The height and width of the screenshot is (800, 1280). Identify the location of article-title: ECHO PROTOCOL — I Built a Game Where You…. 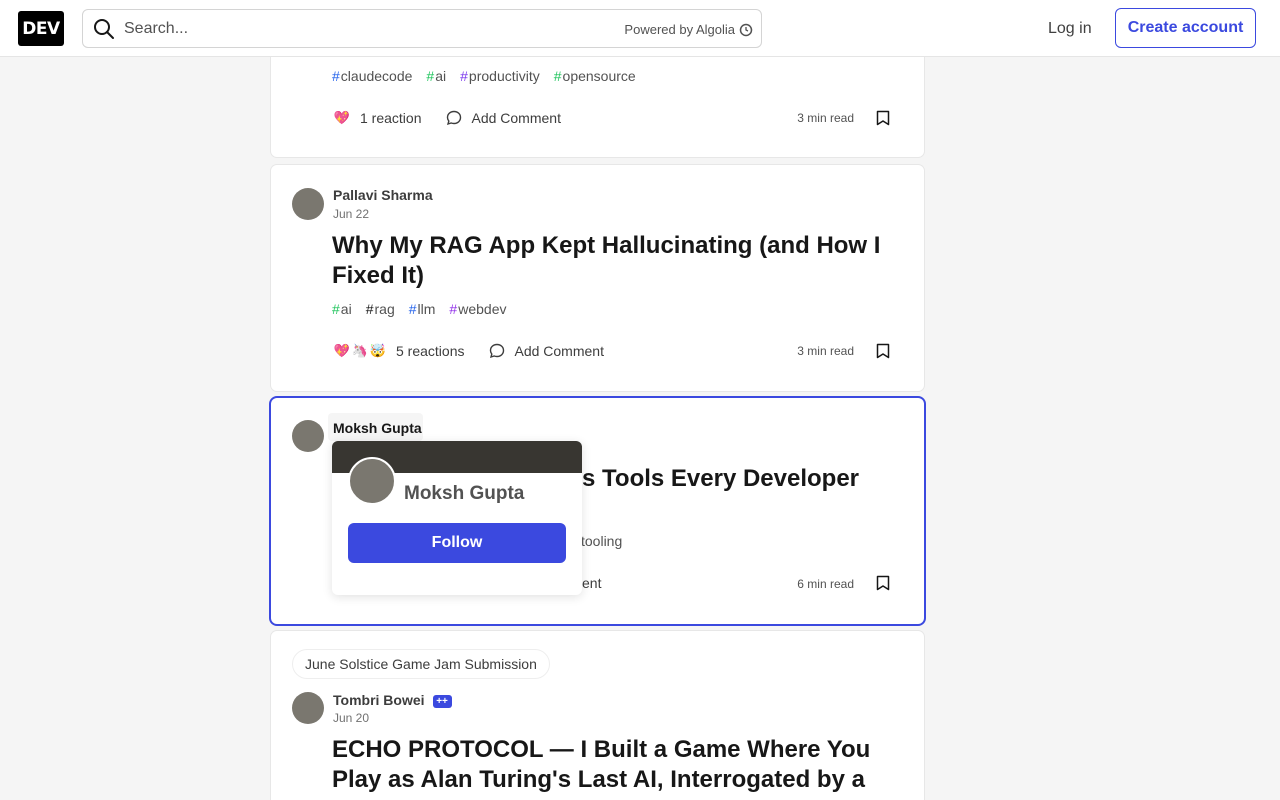
(617, 765).